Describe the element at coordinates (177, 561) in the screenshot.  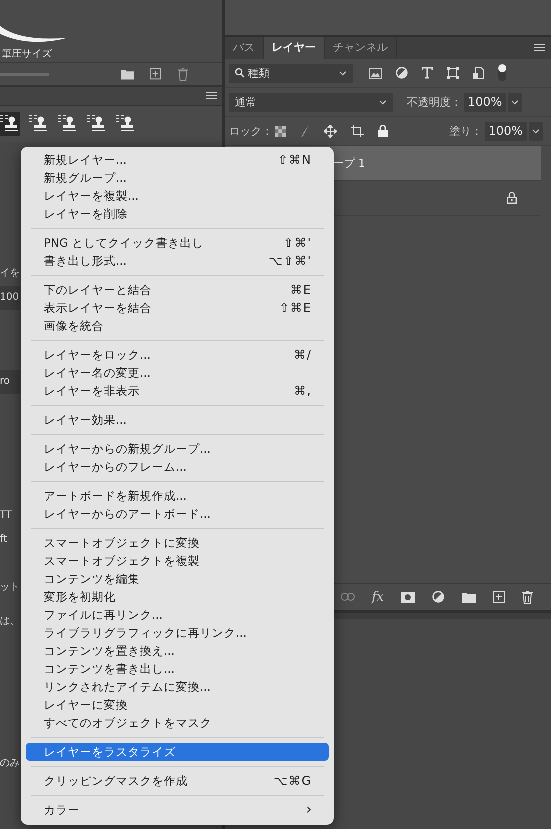
I see `menu-item: スマートオブジェクトを複製` at that location.